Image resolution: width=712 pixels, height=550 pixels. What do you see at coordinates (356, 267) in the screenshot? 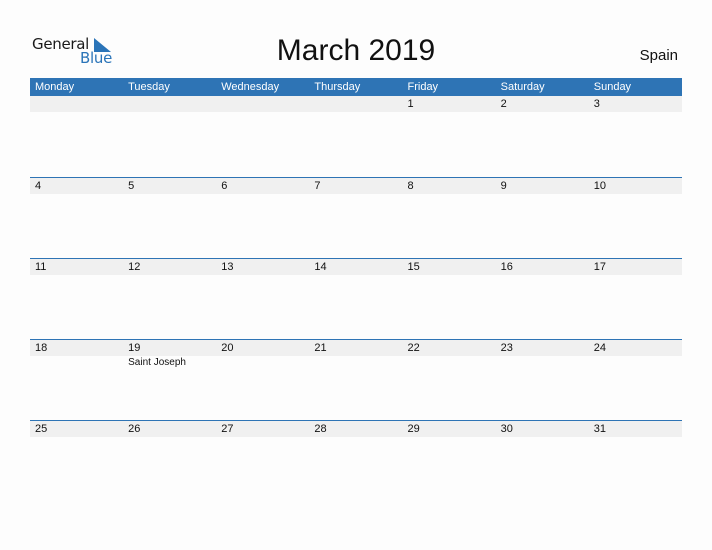
I see `date-strip: 11 12 13 14 15 16 17` at bounding box center [356, 267].